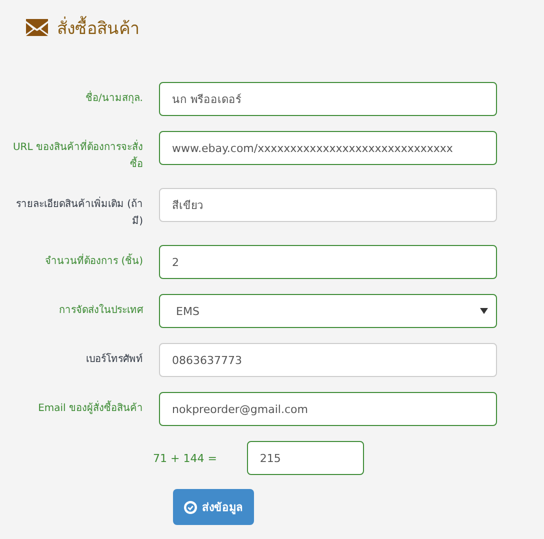 Image resolution: width=544 pixels, height=539 pixels. Describe the element at coordinates (77, 209) in the screenshot. I see `field-label: รายละเอียดสินค้าเพิ่มเติม (ถ้ามี)` at that location.